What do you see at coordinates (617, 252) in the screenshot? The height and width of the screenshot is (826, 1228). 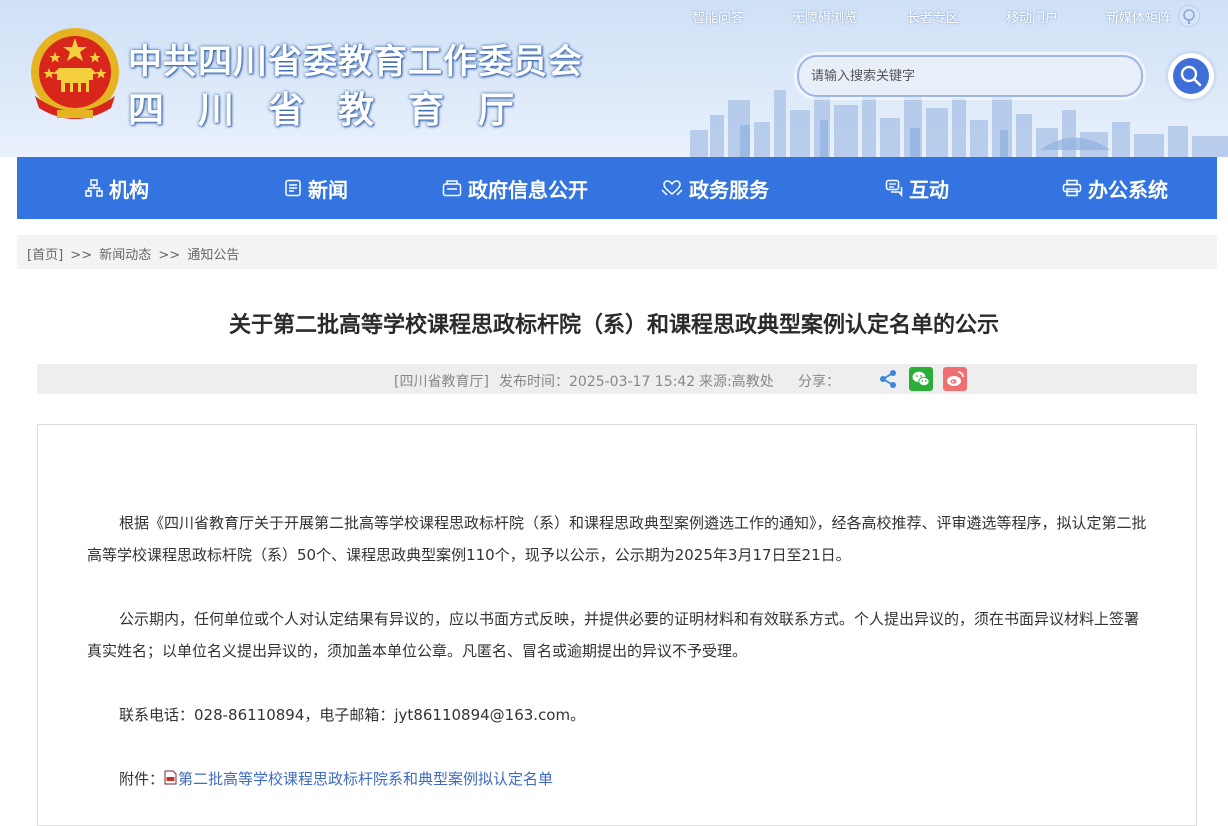 I see `breadcrumb: [首页] >> 新闻动态 >> 通知公告` at bounding box center [617, 252].